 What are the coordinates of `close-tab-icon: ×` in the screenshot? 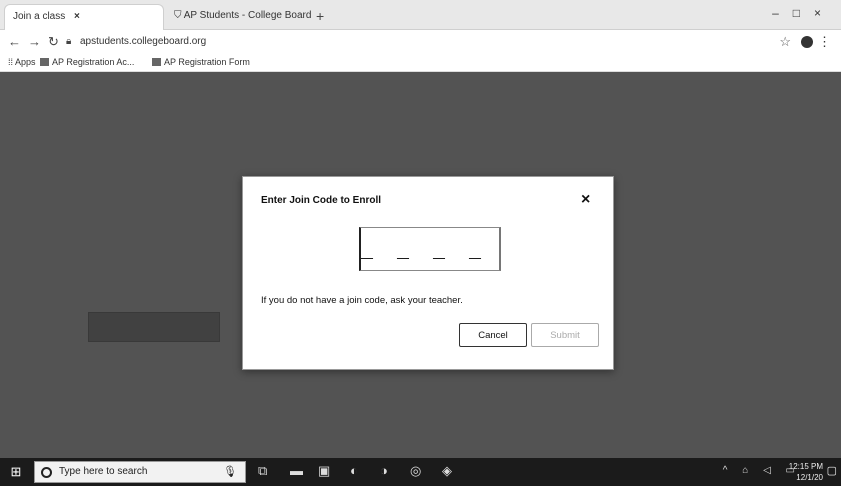 It's located at (77, 16).